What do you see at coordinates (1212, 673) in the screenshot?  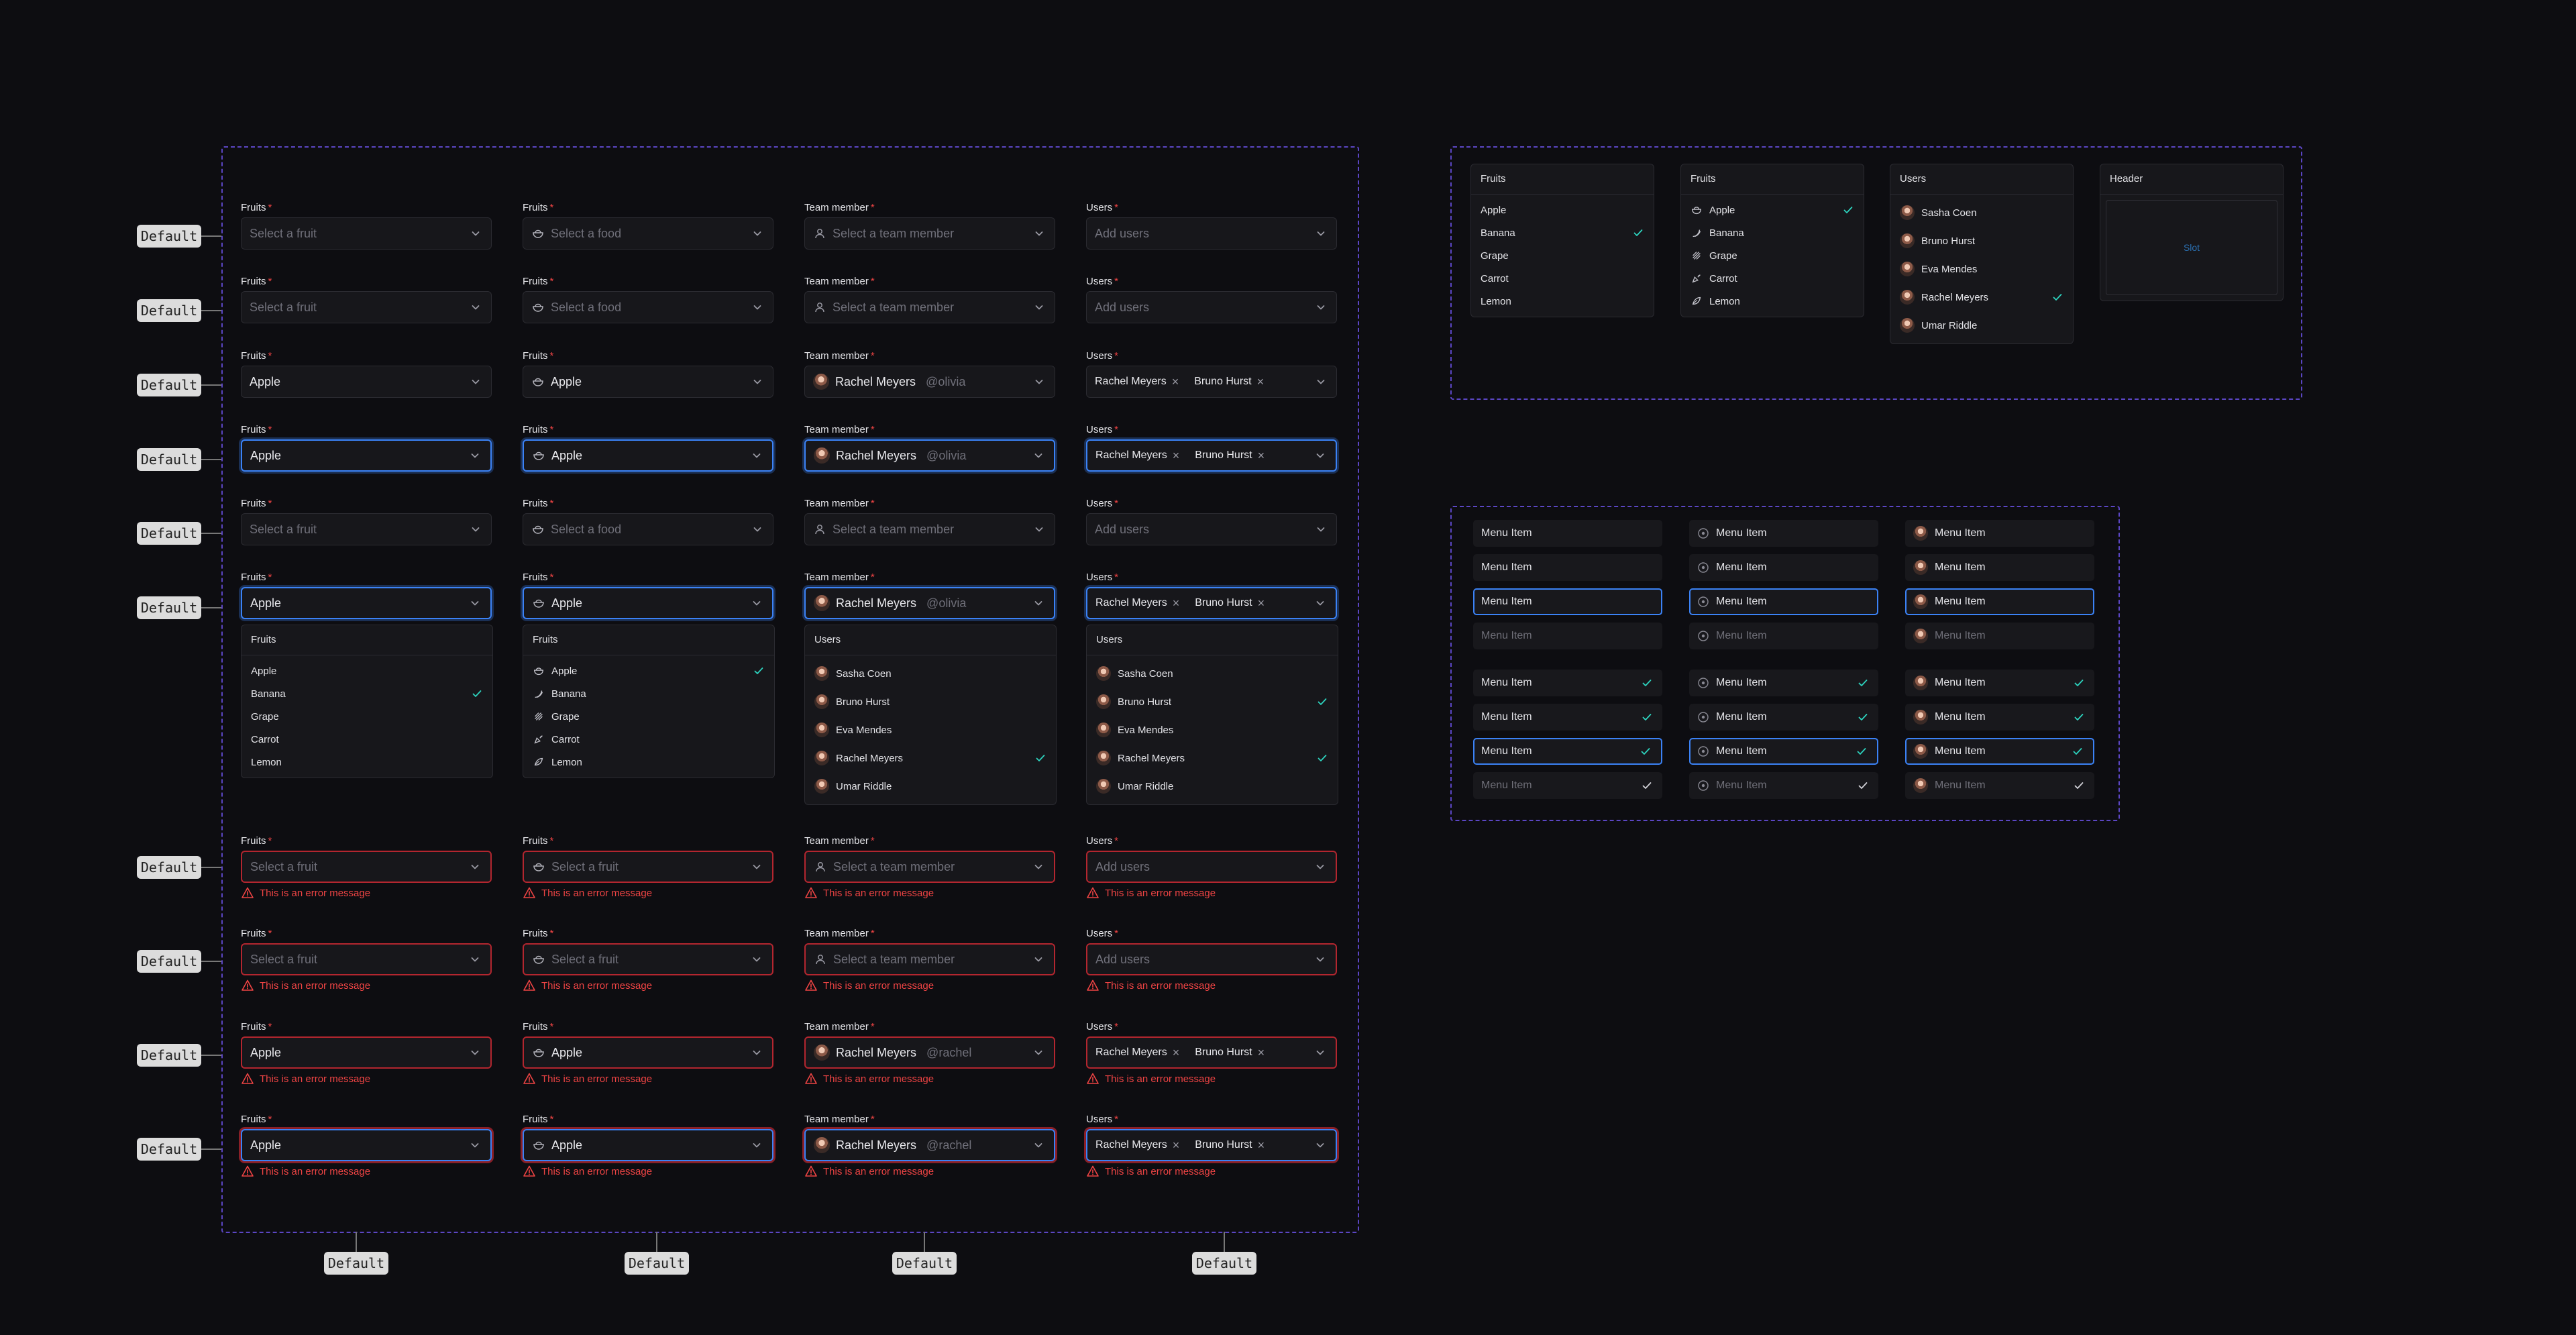 I see `dropdown-option: Sasha Coen` at bounding box center [1212, 673].